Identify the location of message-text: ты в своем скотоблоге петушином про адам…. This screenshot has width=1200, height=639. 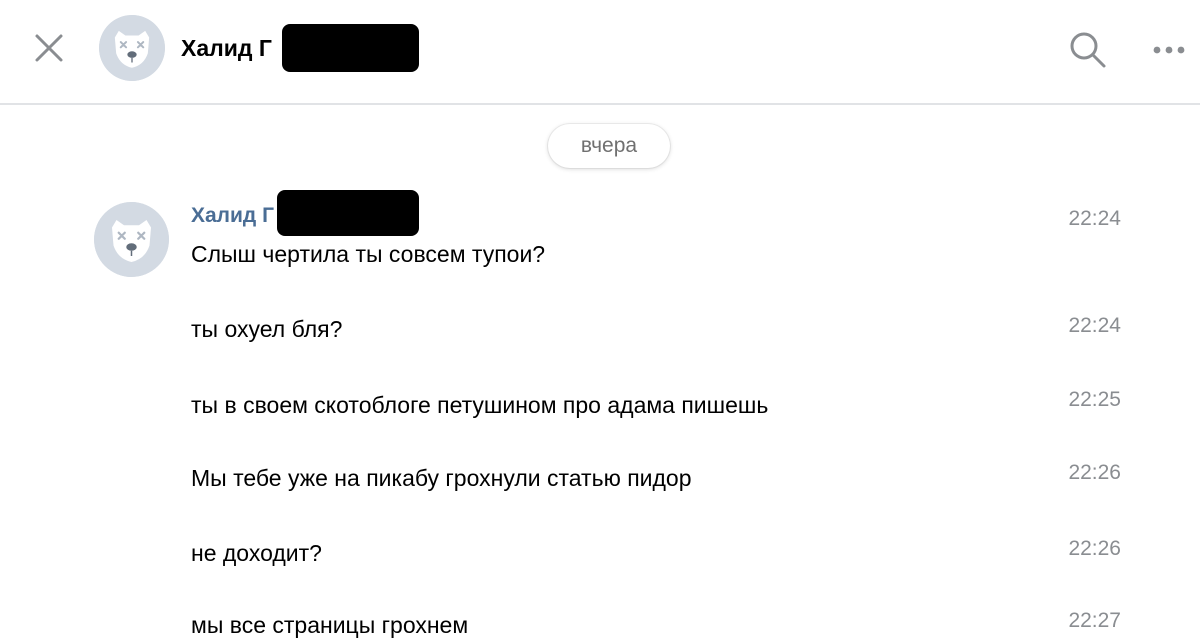
(480, 405).